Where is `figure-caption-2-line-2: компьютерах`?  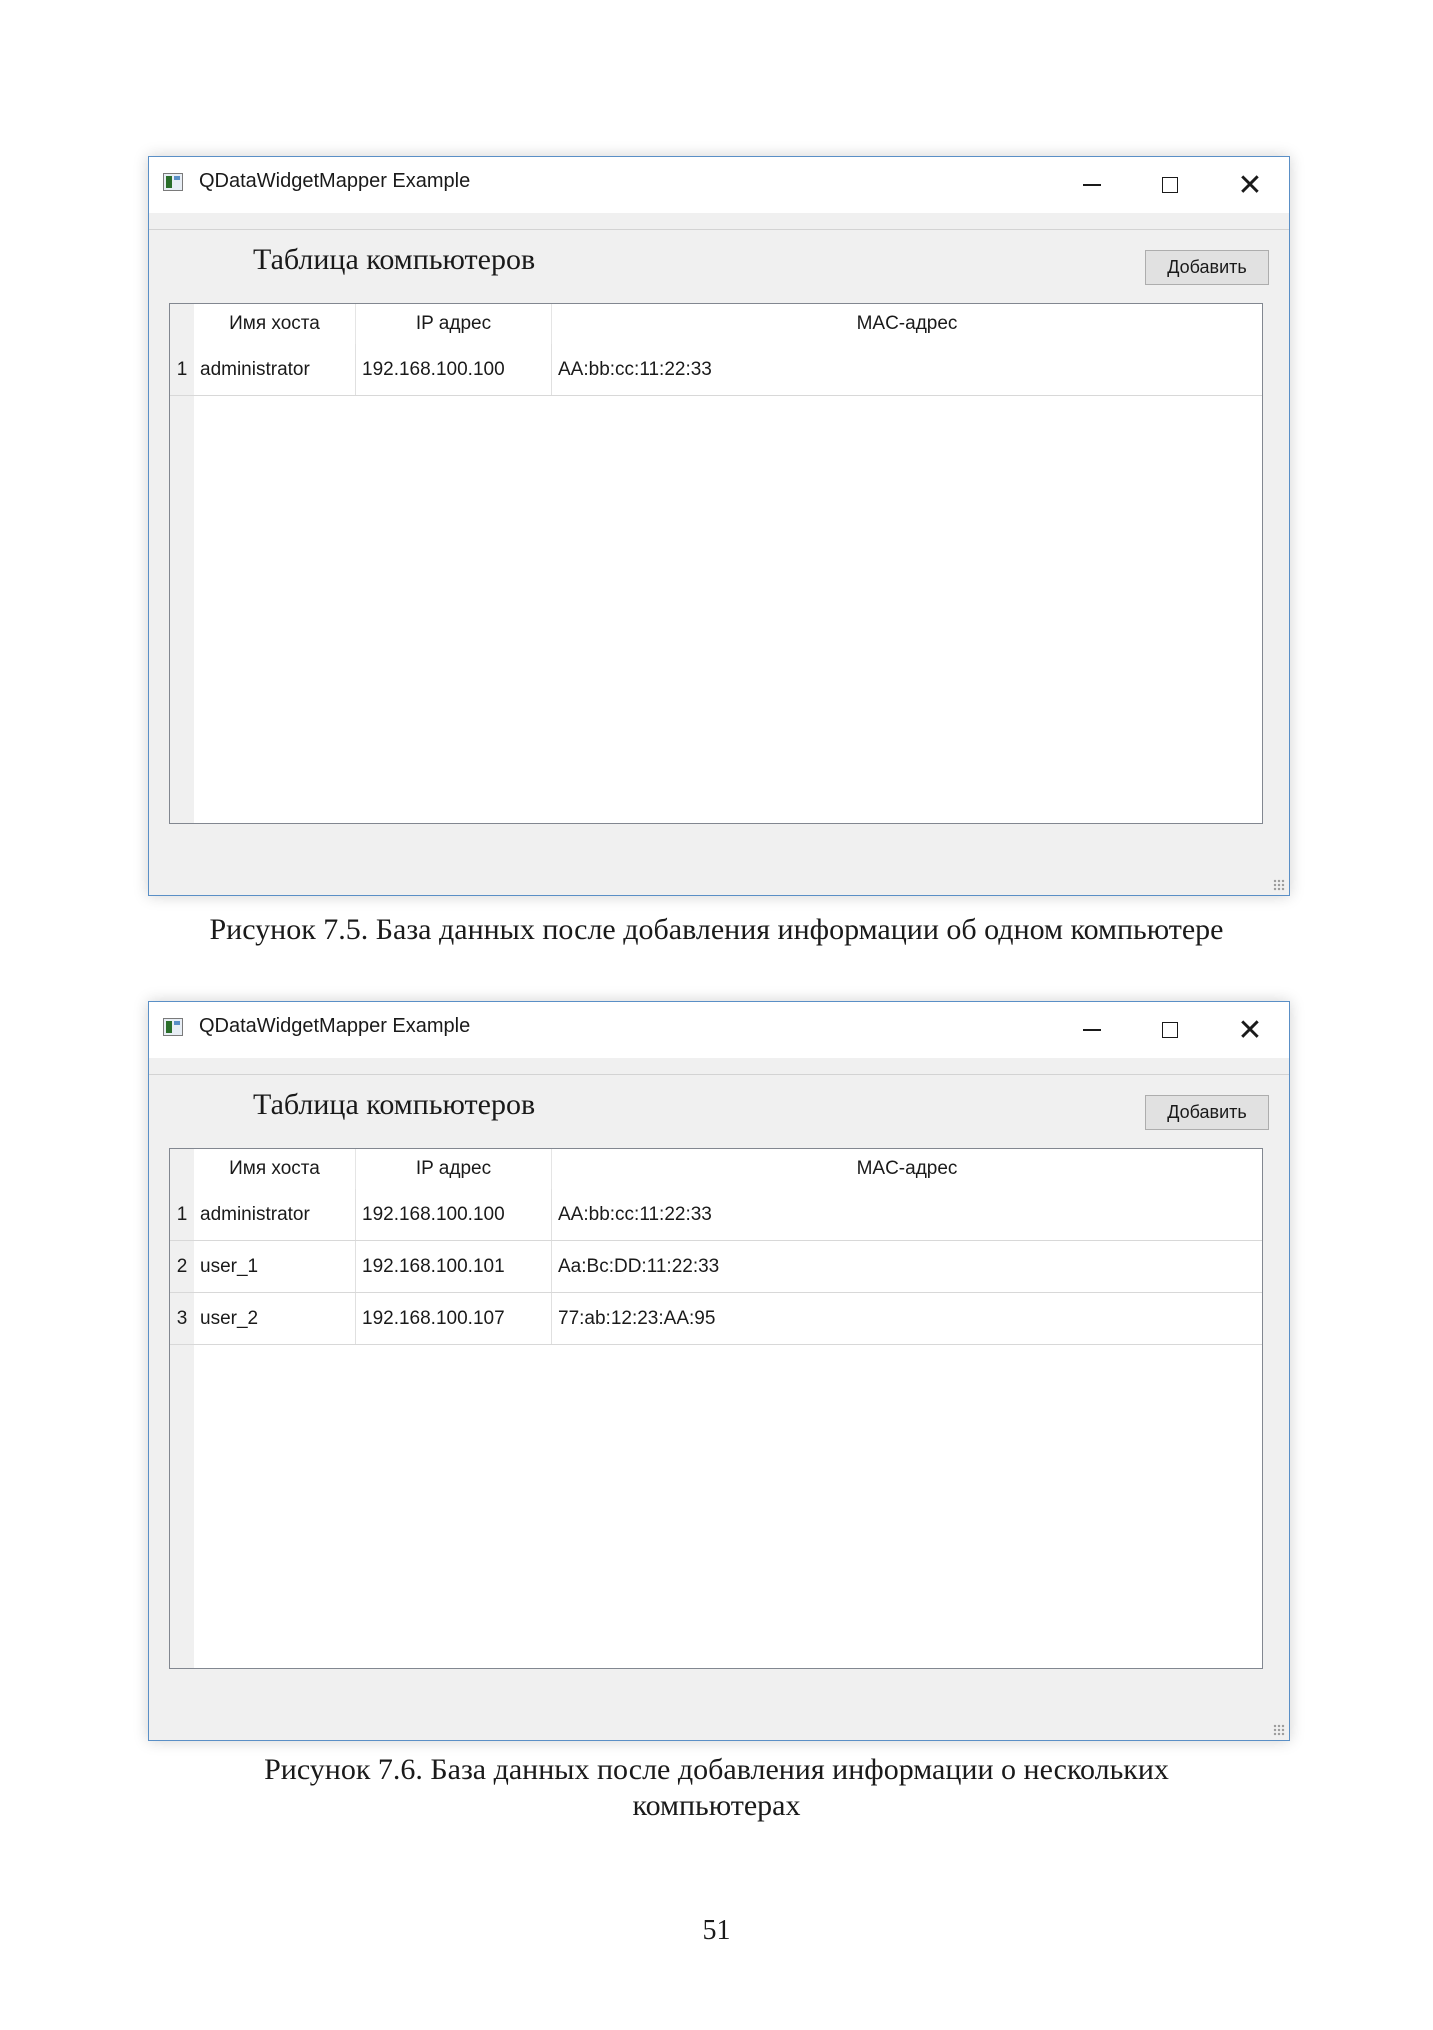
figure-caption-2-line-2: компьютерах is located at coordinates (716, 1805).